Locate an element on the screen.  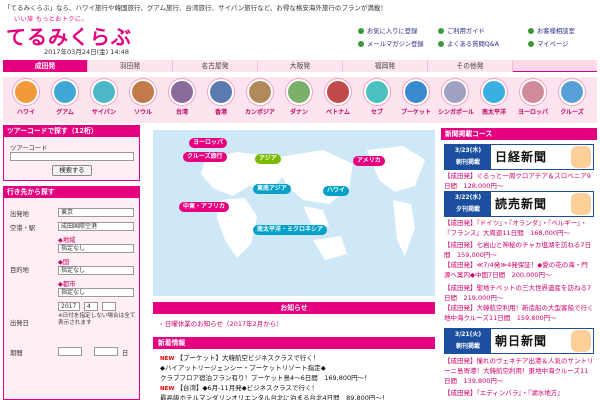
map-asia-label: アジア is located at coordinates (268, 159).